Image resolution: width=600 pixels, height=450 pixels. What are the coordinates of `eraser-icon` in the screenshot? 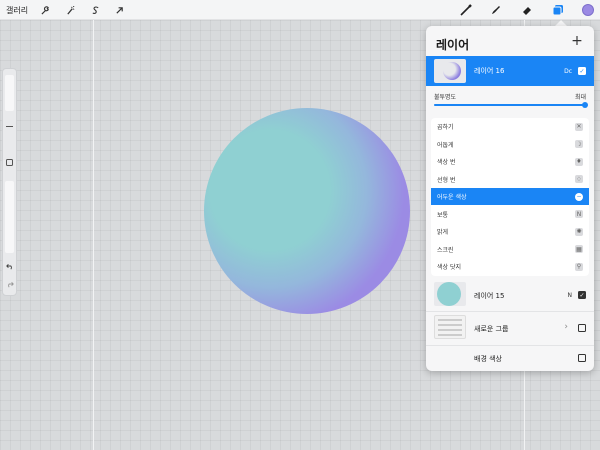 It's located at (527, 10).